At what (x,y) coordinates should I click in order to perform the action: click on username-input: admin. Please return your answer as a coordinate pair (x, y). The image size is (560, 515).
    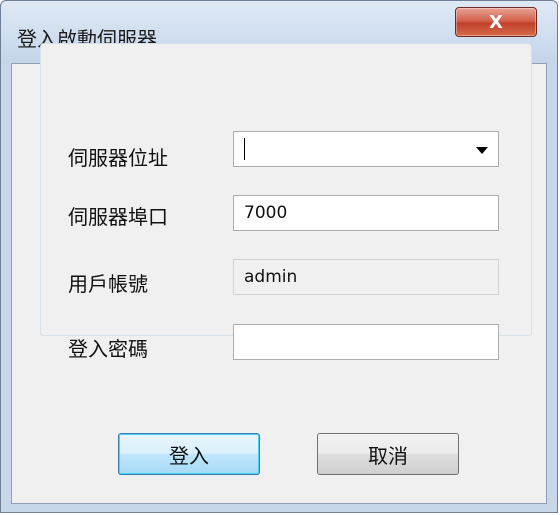
    Looking at the image, I should click on (366, 277).